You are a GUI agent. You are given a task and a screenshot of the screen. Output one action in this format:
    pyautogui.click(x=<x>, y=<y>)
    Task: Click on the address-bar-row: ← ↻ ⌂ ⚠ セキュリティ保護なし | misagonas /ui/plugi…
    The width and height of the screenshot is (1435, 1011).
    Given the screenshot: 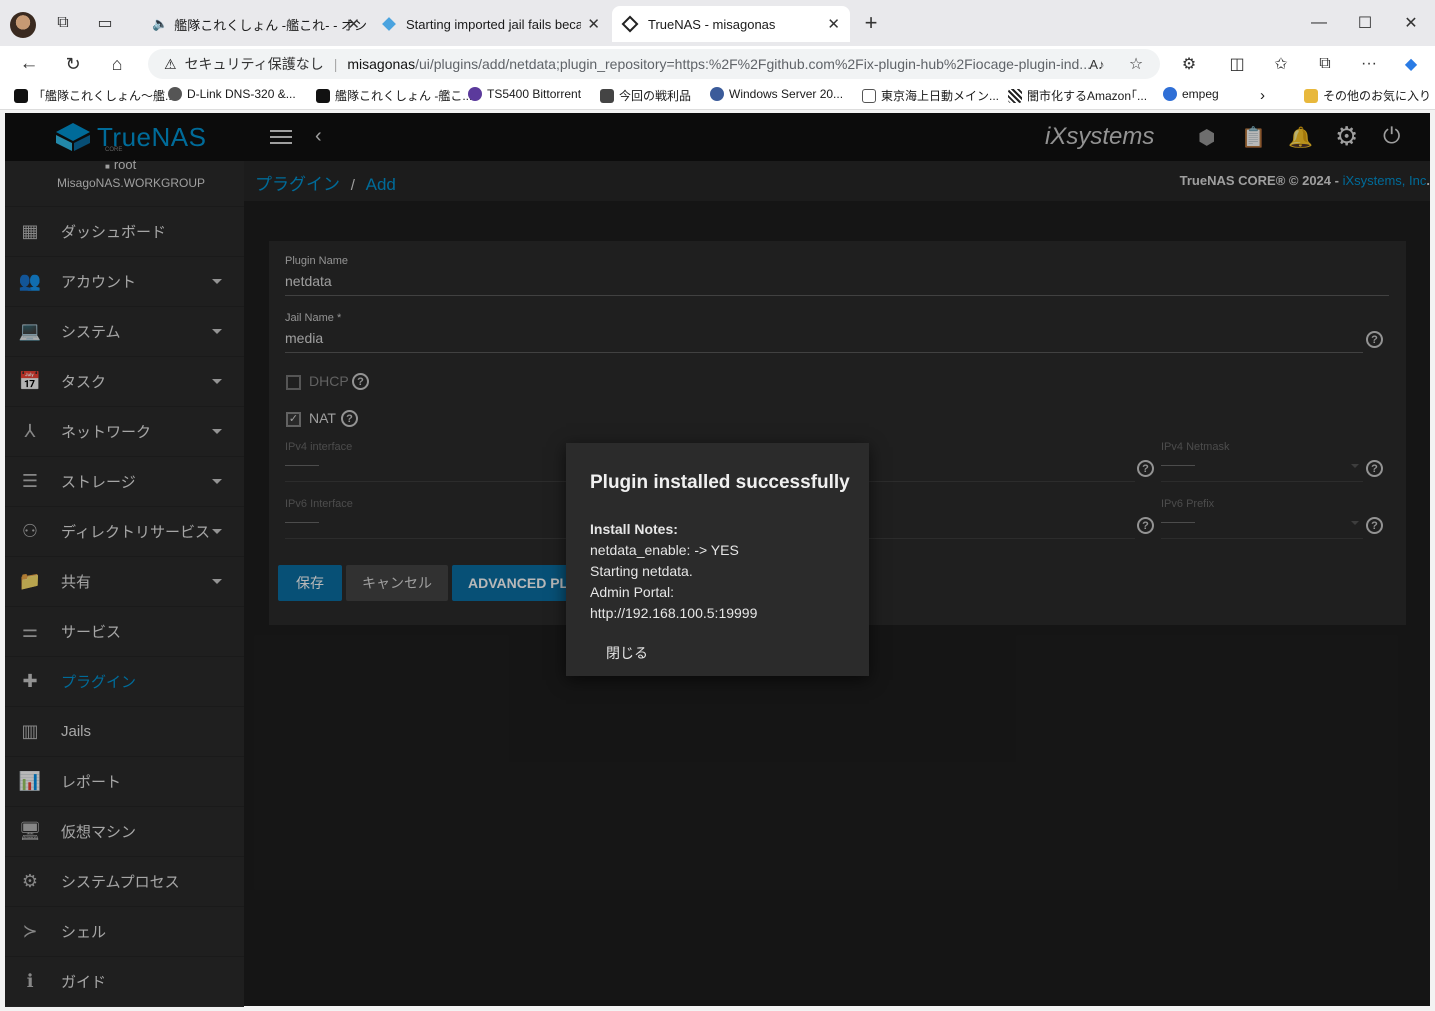 What is the action you would take?
    pyautogui.click(x=717, y=64)
    